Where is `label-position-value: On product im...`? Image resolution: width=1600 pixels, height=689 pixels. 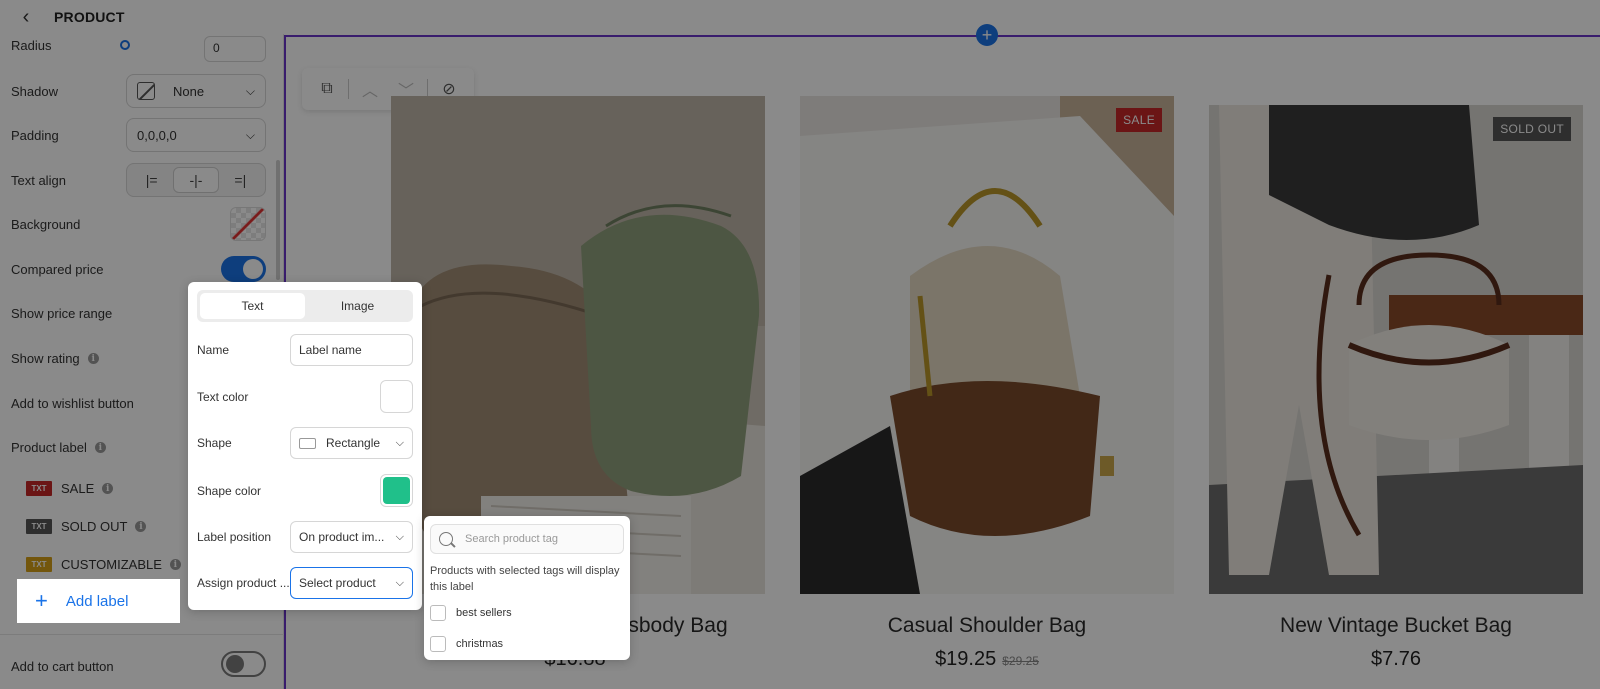 label-position-value: On product im... is located at coordinates (342, 537).